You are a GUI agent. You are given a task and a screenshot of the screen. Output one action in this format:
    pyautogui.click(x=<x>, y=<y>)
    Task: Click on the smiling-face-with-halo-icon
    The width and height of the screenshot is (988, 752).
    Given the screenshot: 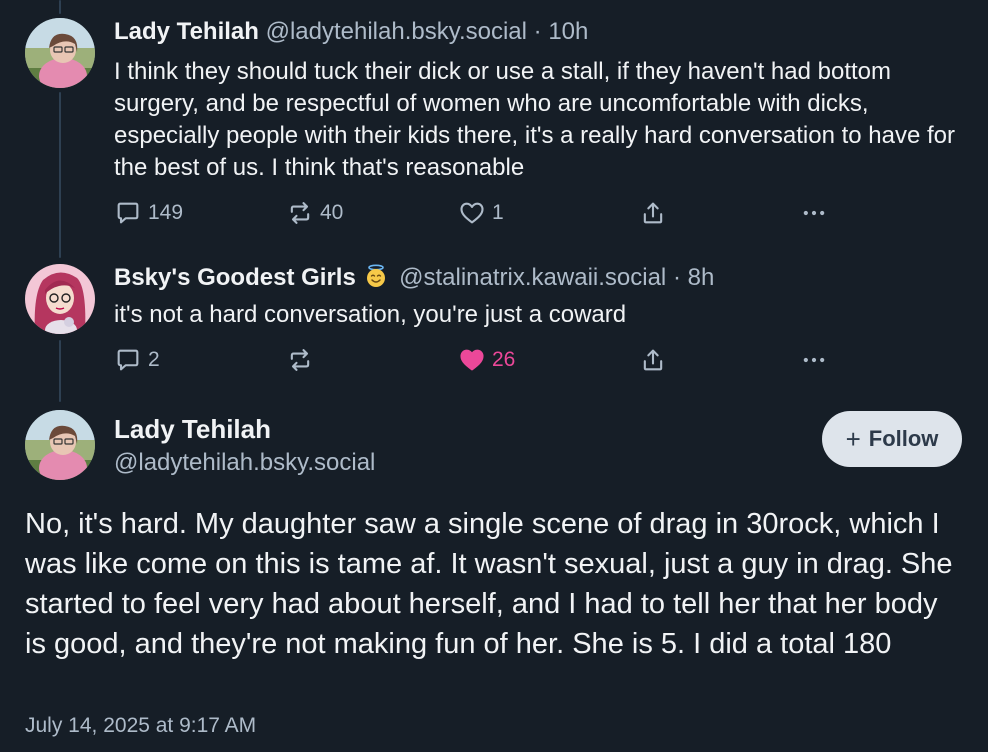 What is the action you would take?
    pyautogui.click(x=376, y=276)
    